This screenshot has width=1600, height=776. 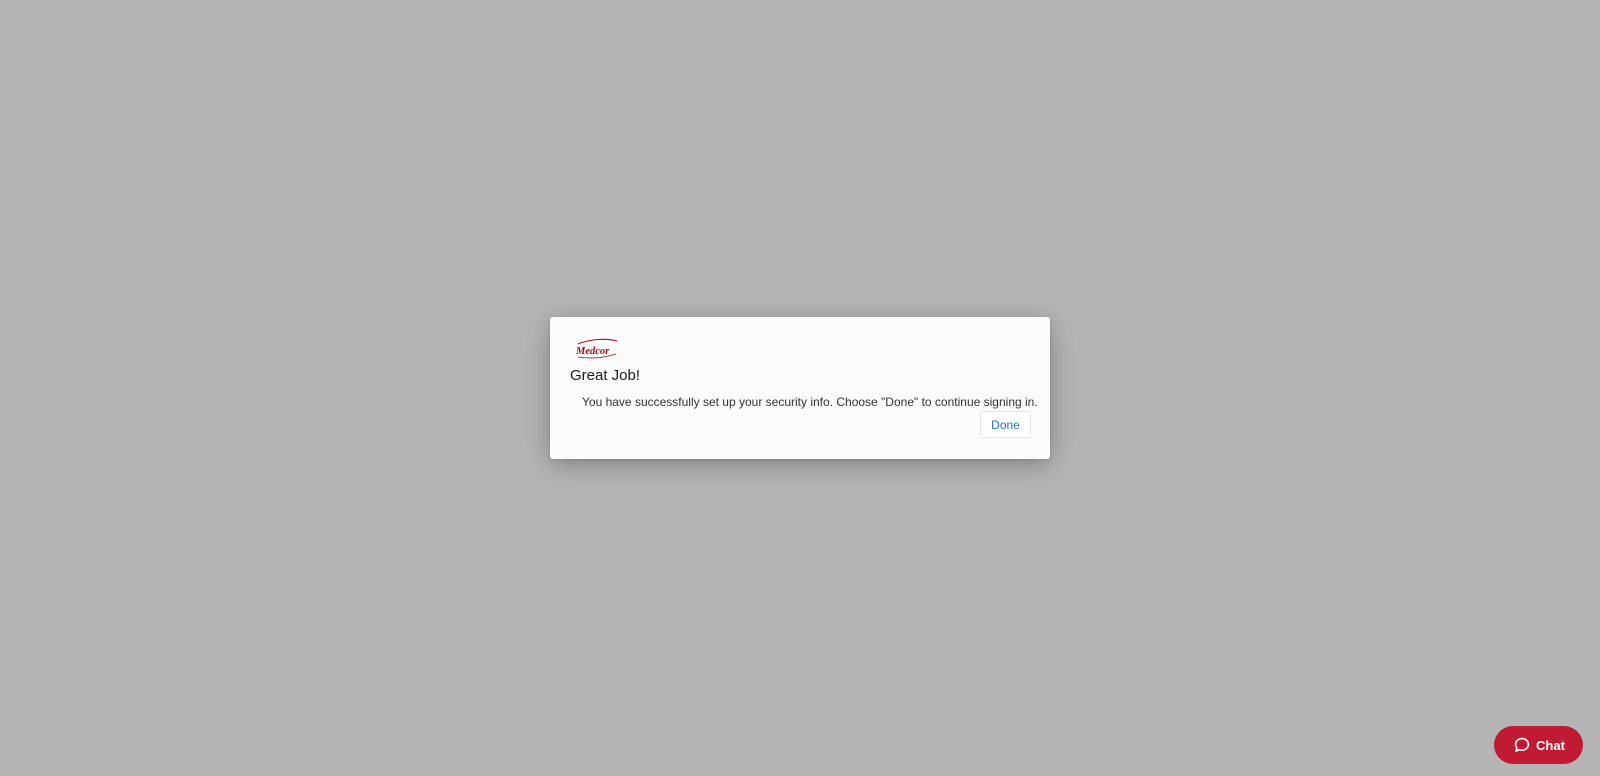 I want to click on medcor-logo: Medcor, so click(x=596, y=349).